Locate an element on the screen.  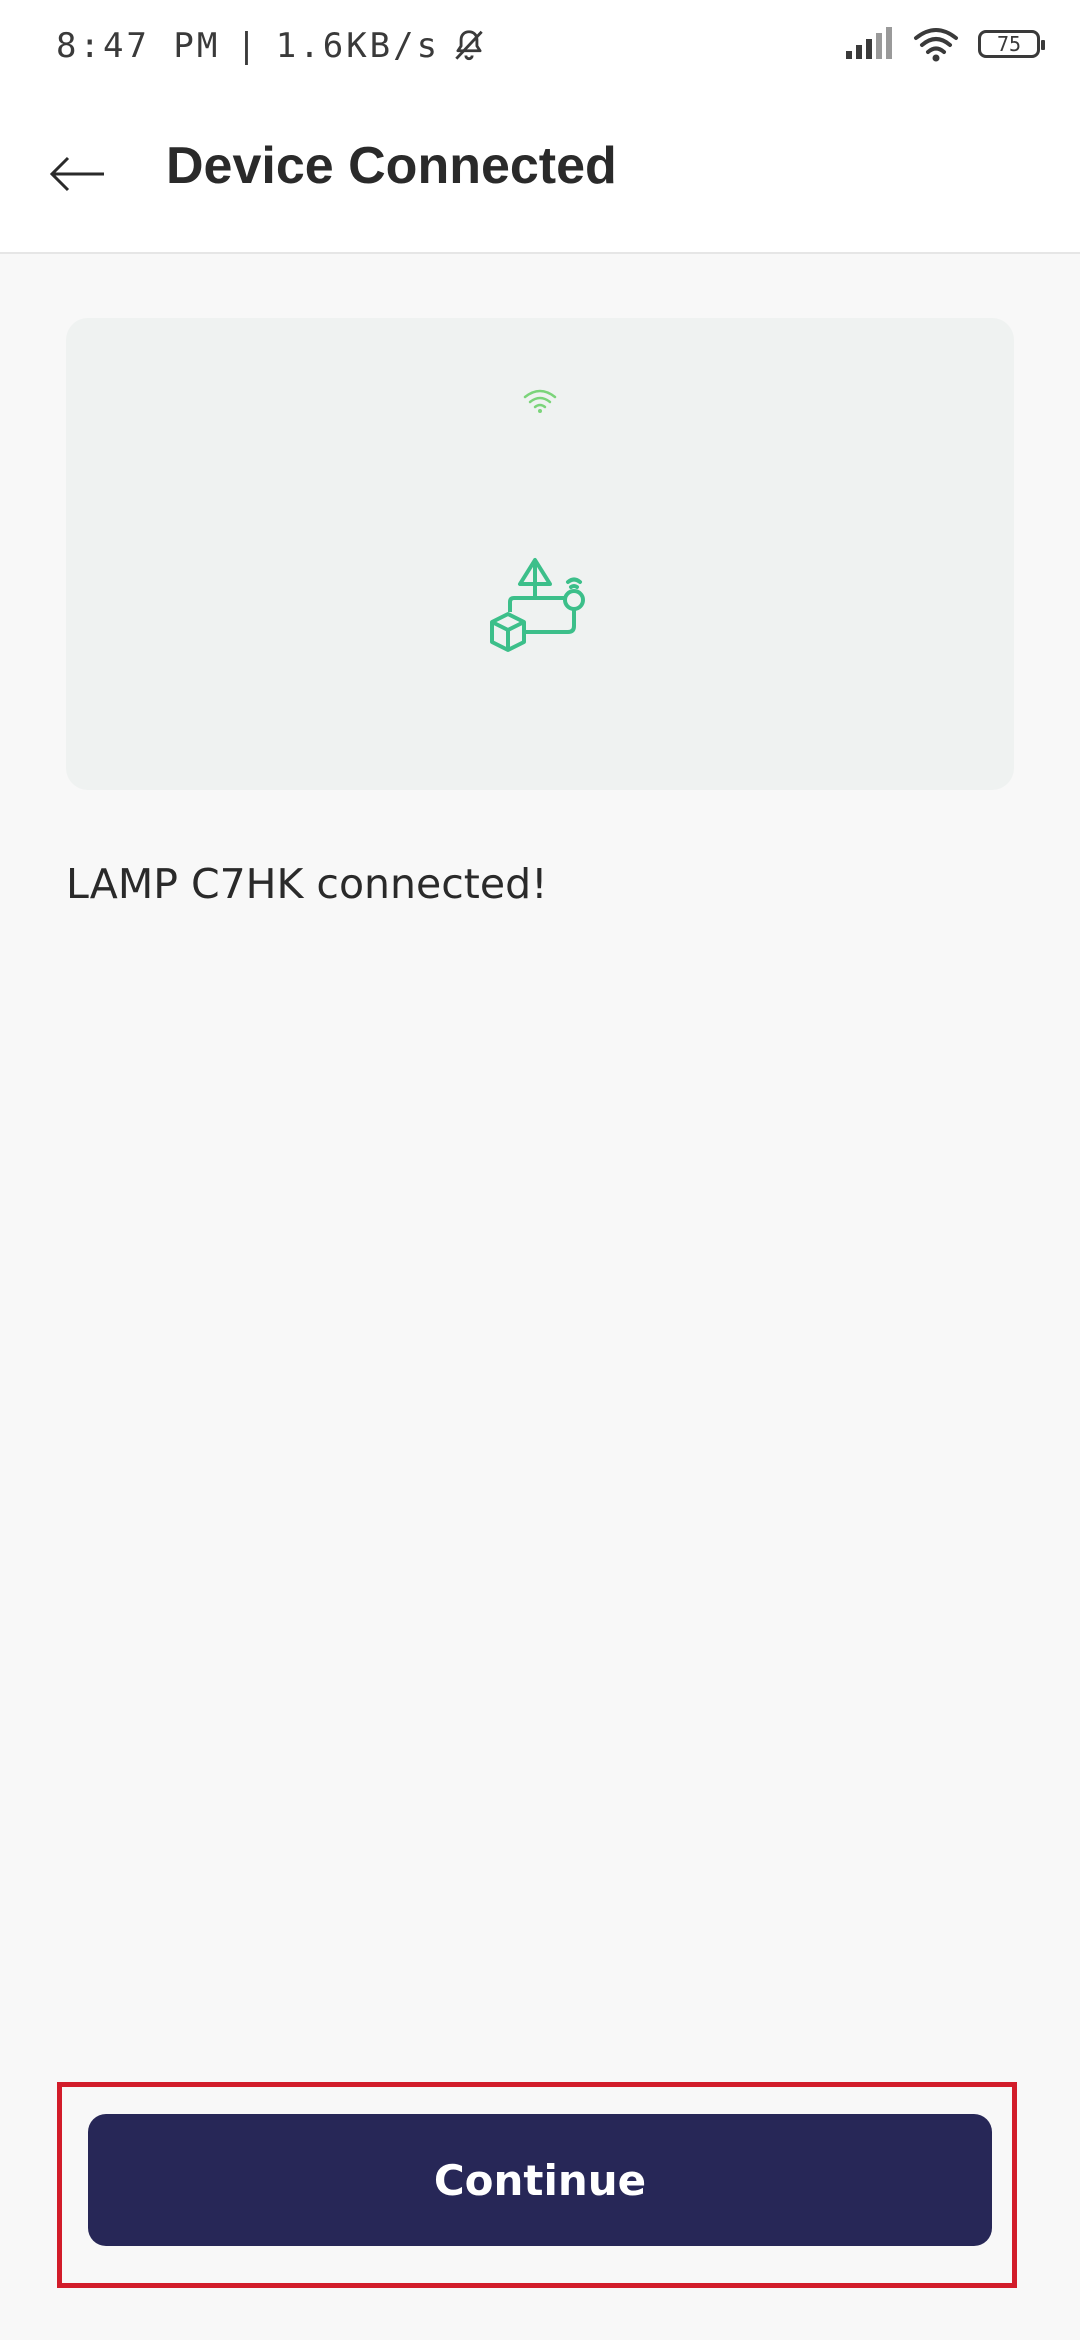
connected-message: LAMP C7HK connected! is located at coordinates (307, 884).